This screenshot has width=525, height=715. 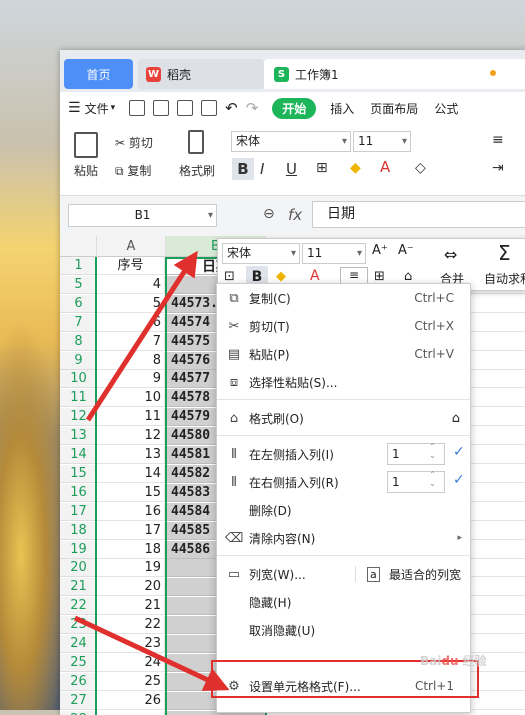 I want to click on arrow-to-column-b, so click(x=141, y=336).